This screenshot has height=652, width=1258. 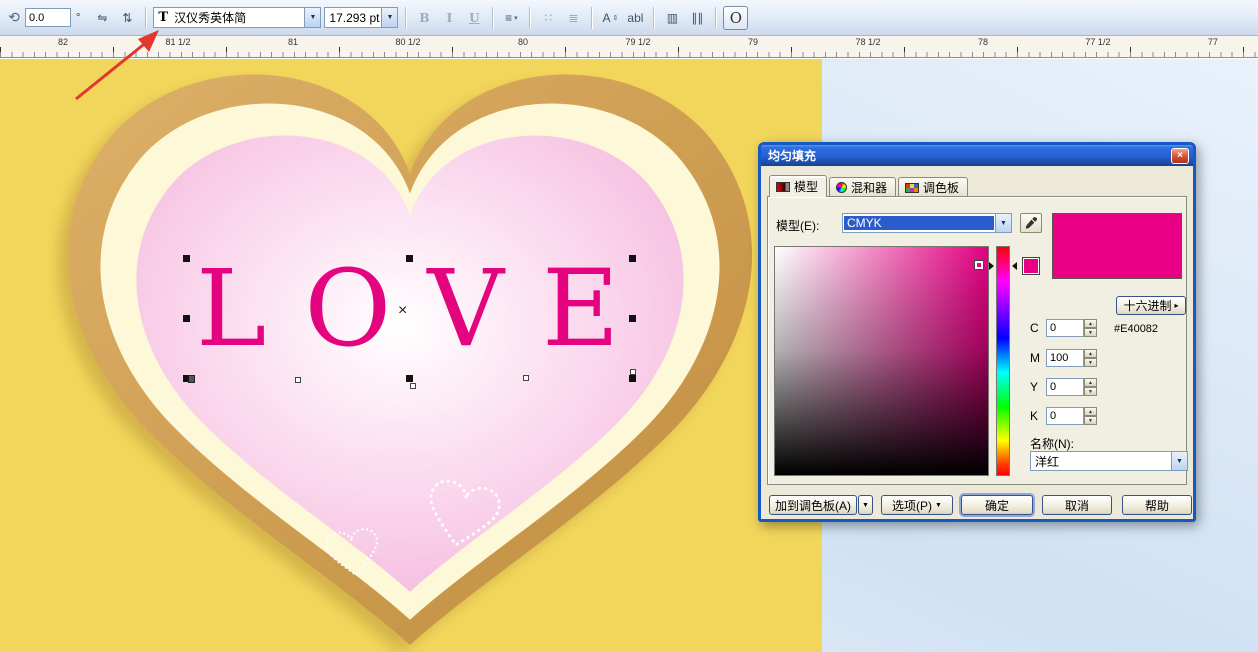 I want to click on columns-button: ▥, so click(x=672, y=18).